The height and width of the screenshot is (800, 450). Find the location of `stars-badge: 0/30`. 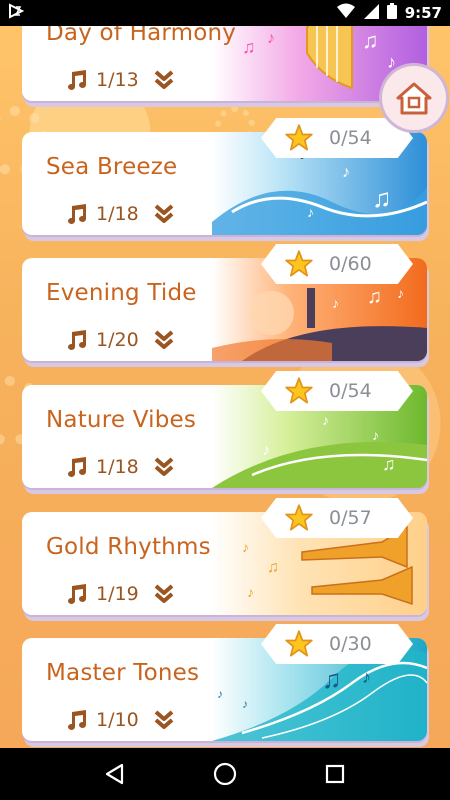

stars-badge: 0/30 is located at coordinates (337, 644).